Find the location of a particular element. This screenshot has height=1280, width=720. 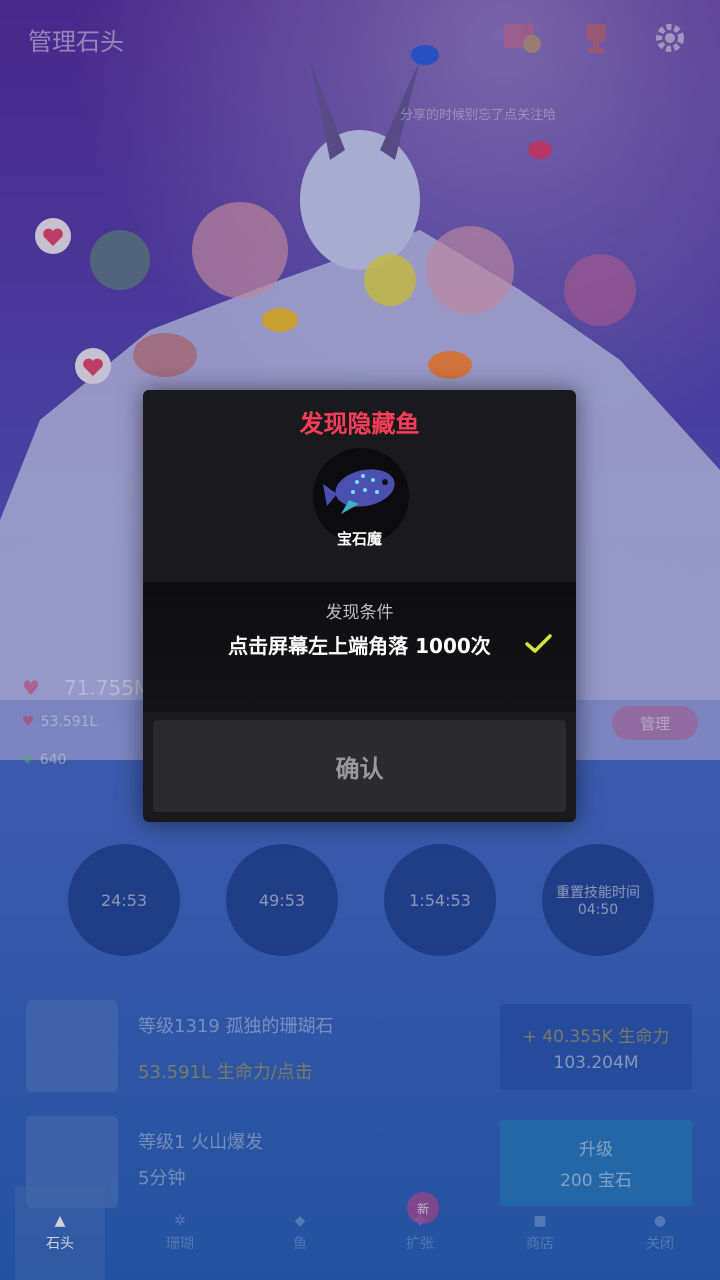

condition-text: 点击屏幕左上端角落 1000次 is located at coordinates (359, 646).